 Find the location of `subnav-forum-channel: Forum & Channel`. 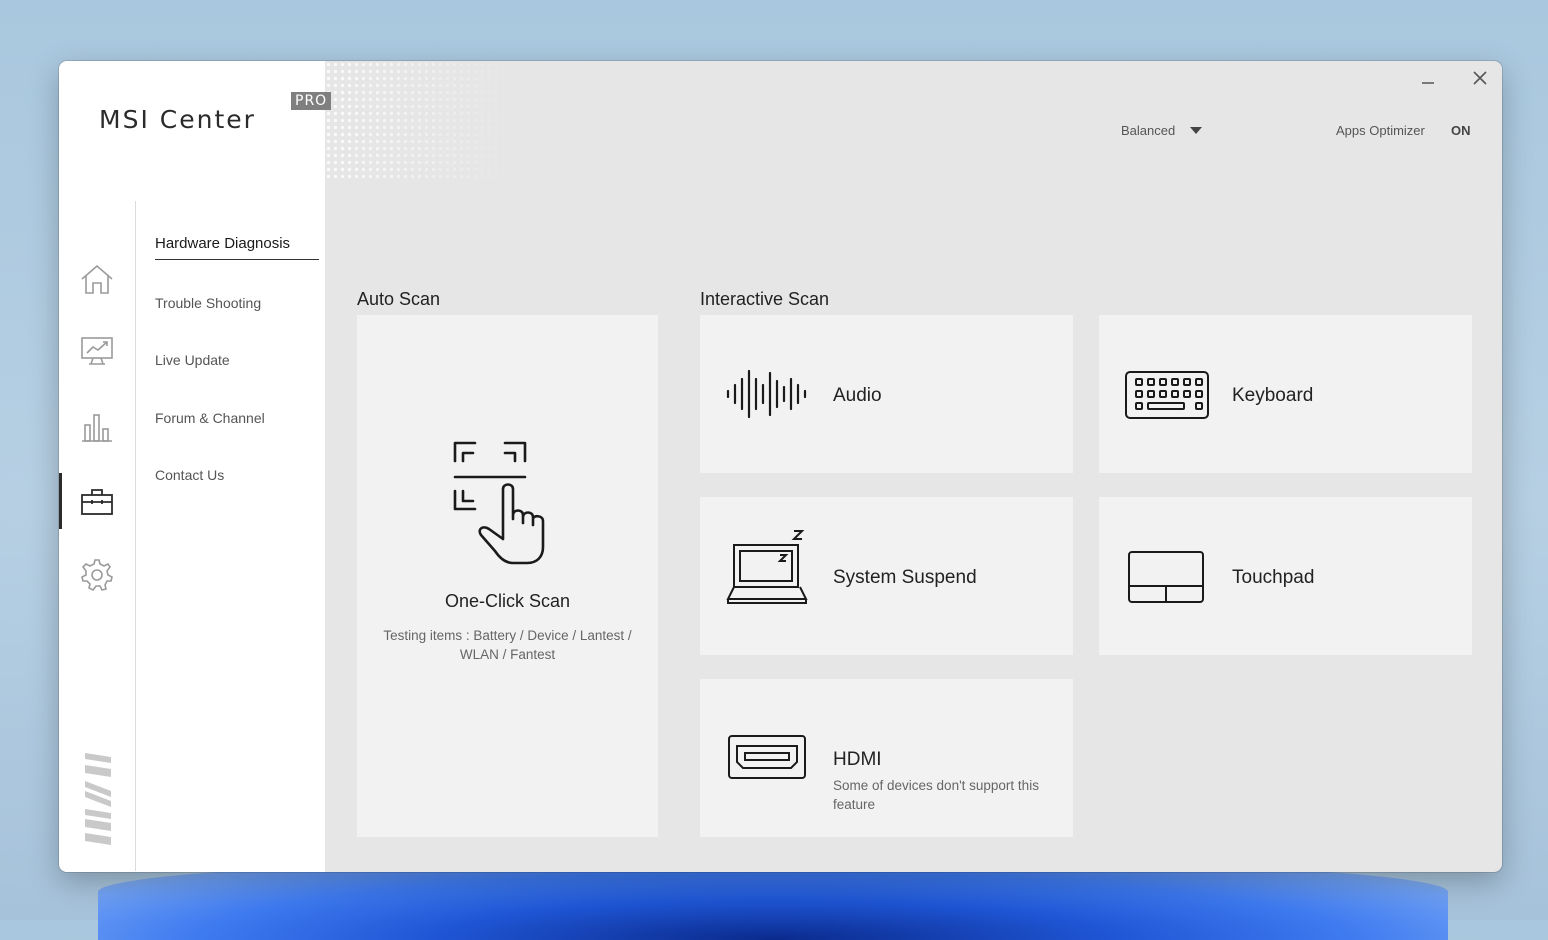

subnav-forum-channel: Forum & Channel is located at coordinates (210, 418).